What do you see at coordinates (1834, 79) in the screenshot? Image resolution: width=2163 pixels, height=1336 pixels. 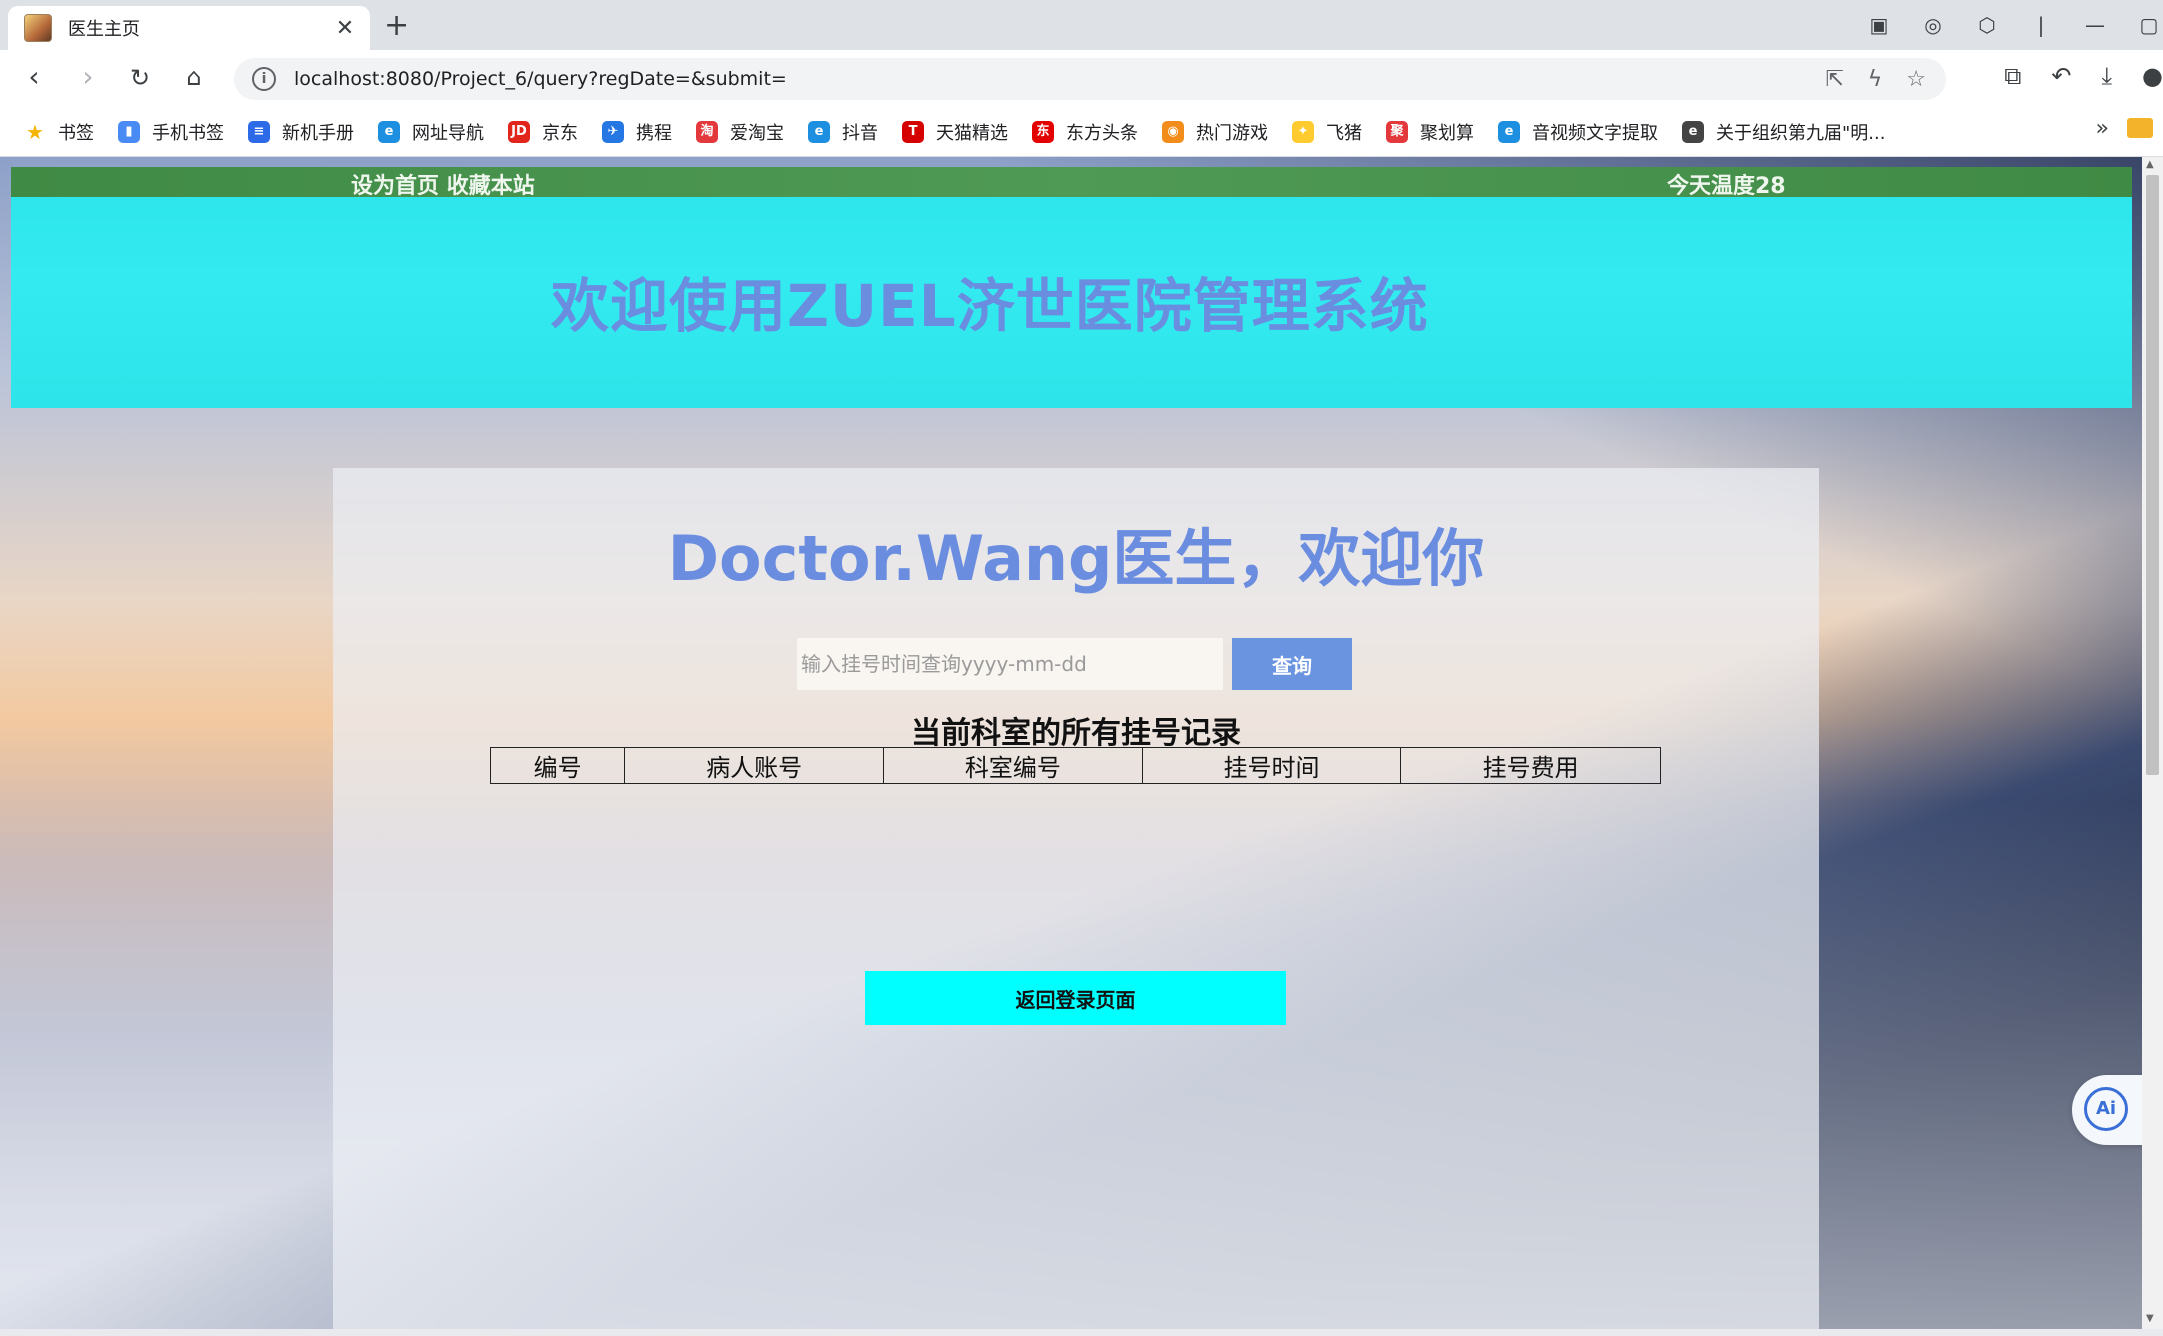 I see `share-icon: ⇱` at bounding box center [1834, 79].